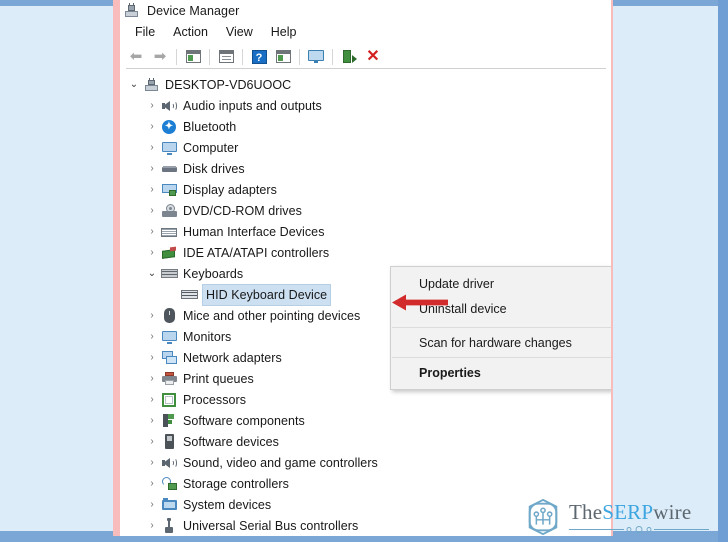 This screenshot has width=728, height=542. What do you see at coordinates (349, 57) in the screenshot?
I see `enable-device-icon` at bounding box center [349, 57].